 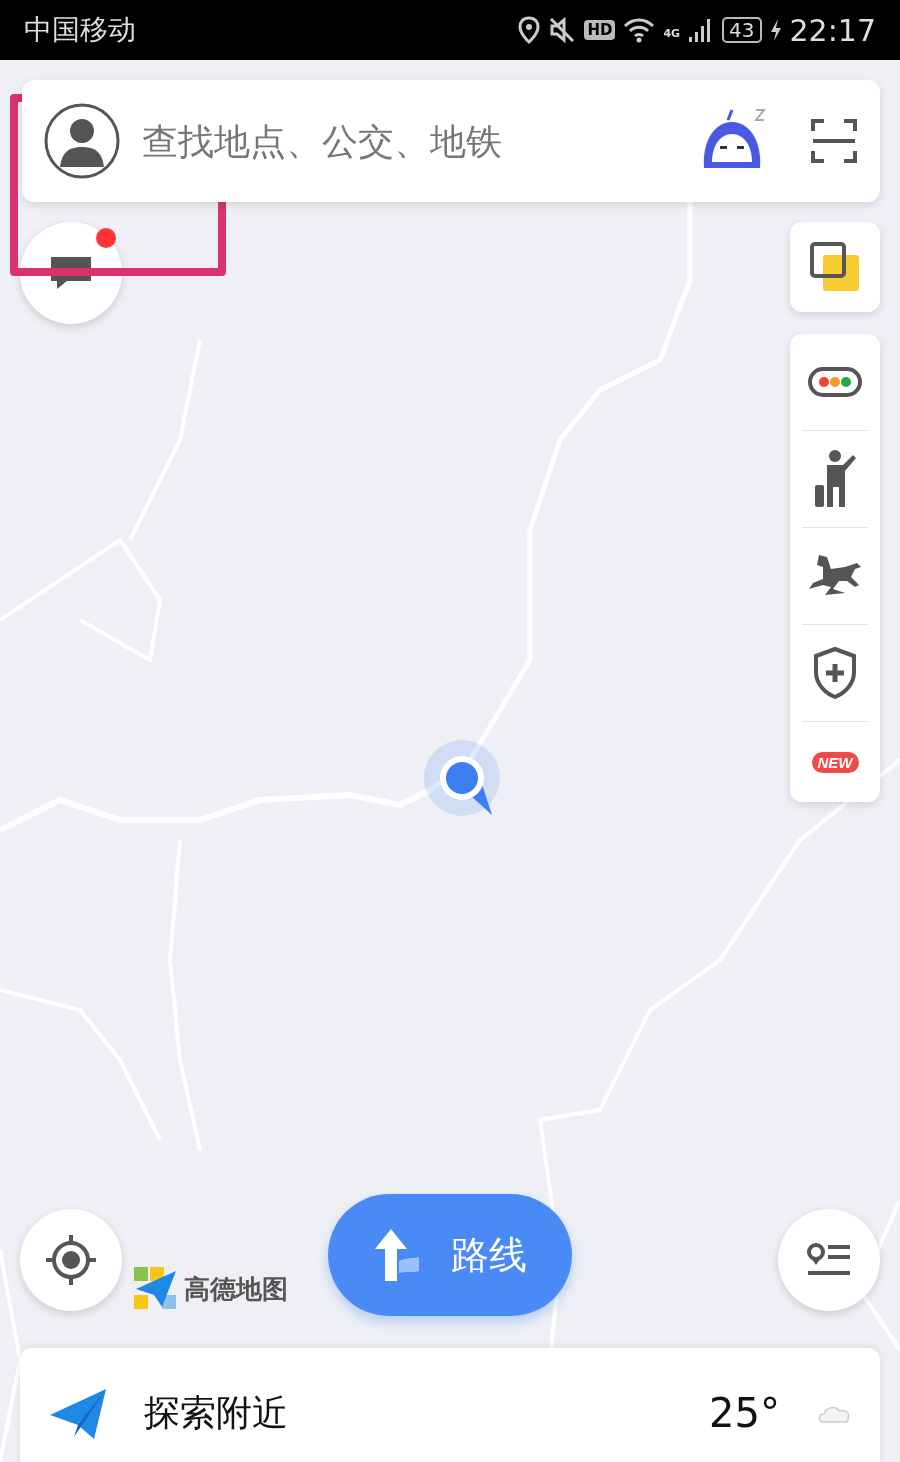 I want to click on layers-button, so click(x=835, y=267).